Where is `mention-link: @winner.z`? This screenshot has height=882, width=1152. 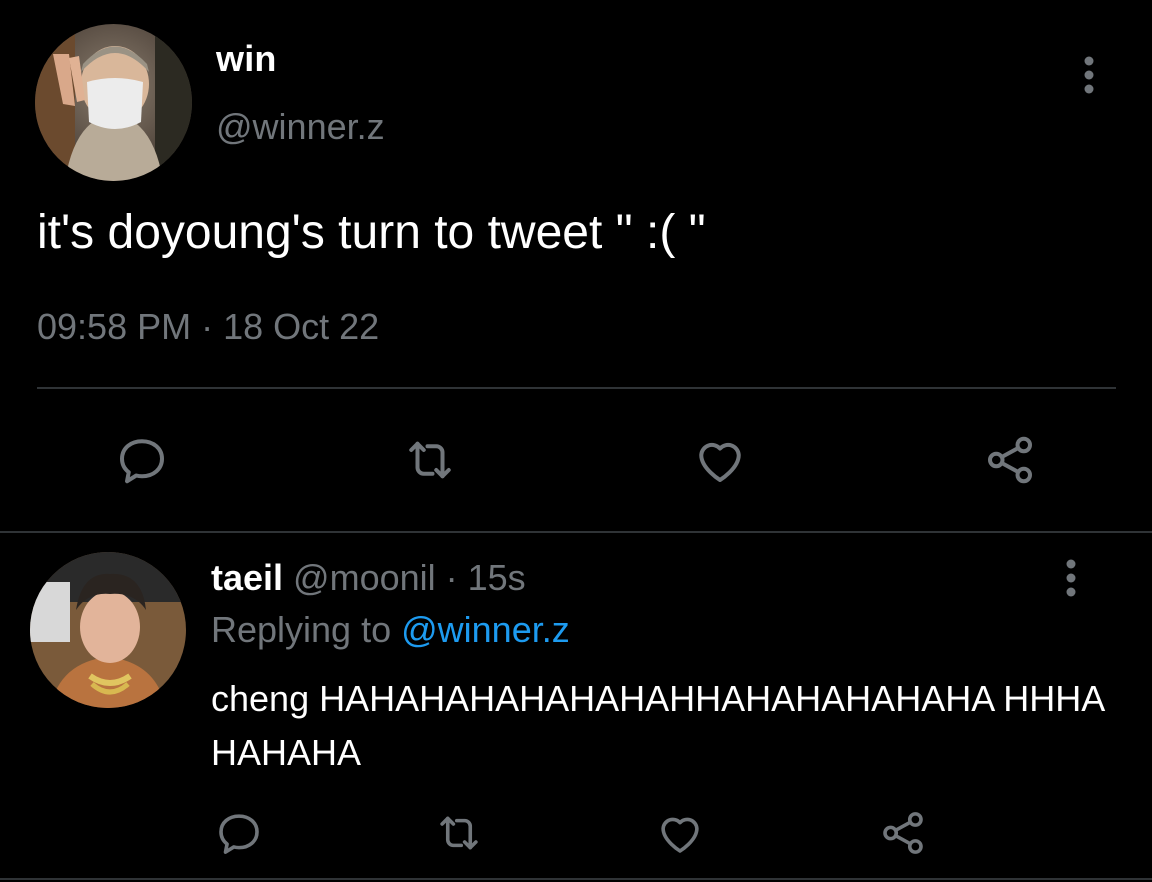
mention-link: @winner.z is located at coordinates (485, 629).